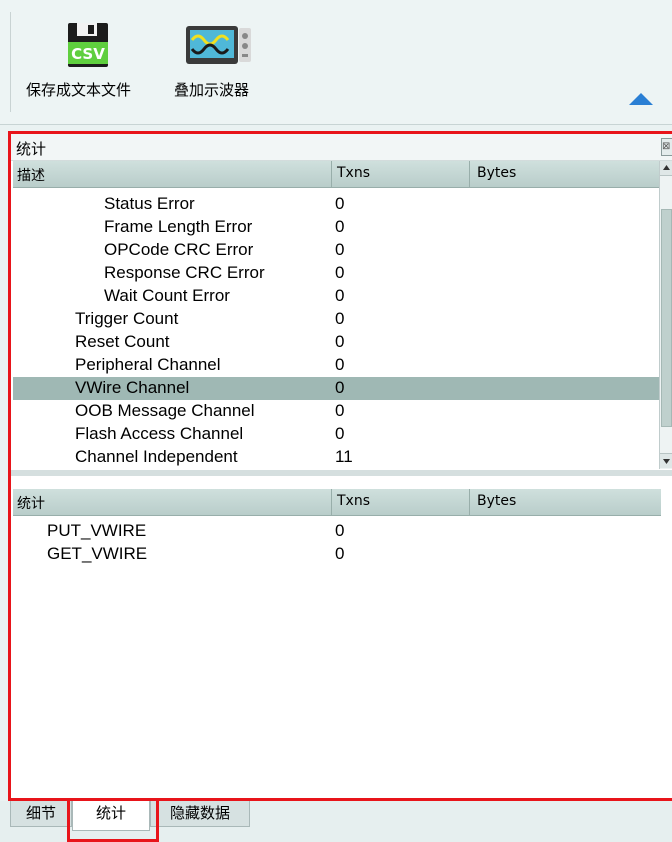 The height and width of the screenshot is (842, 672). I want to click on vertical-scrollbar, so click(665, 315).